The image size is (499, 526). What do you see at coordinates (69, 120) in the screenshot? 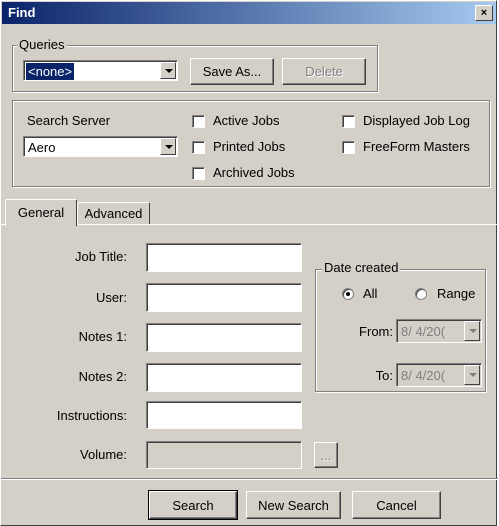
I see `search-server-label: Search Server` at bounding box center [69, 120].